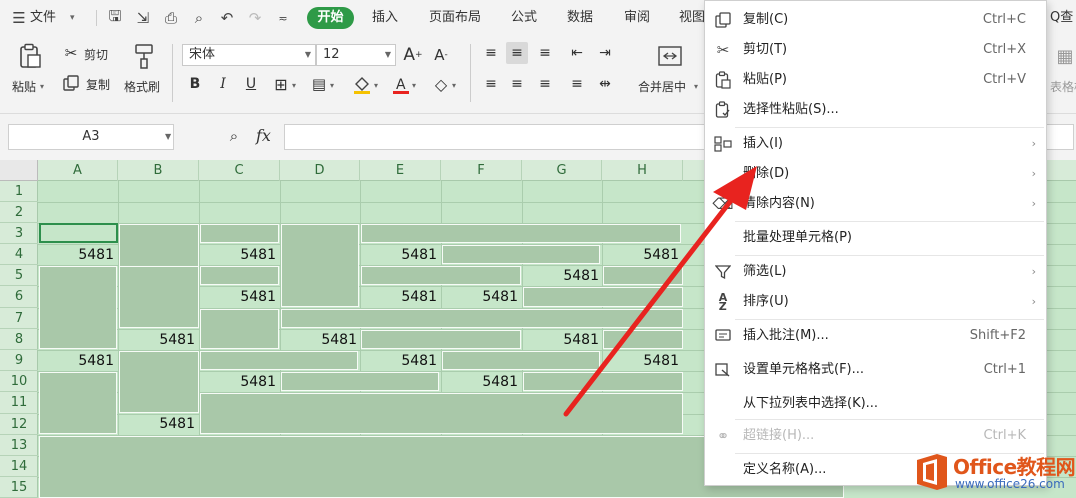 The image size is (1076, 498). What do you see at coordinates (580, 18) in the screenshot?
I see `tab-data: 数据` at bounding box center [580, 18].